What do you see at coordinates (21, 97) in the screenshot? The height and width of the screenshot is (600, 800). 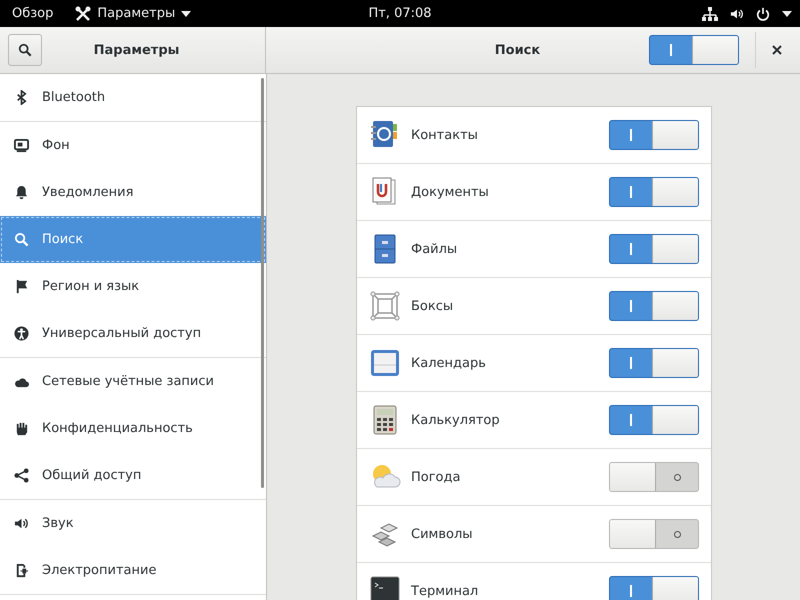 I see `bluetooth-icon` at bounding box center [21, 97].